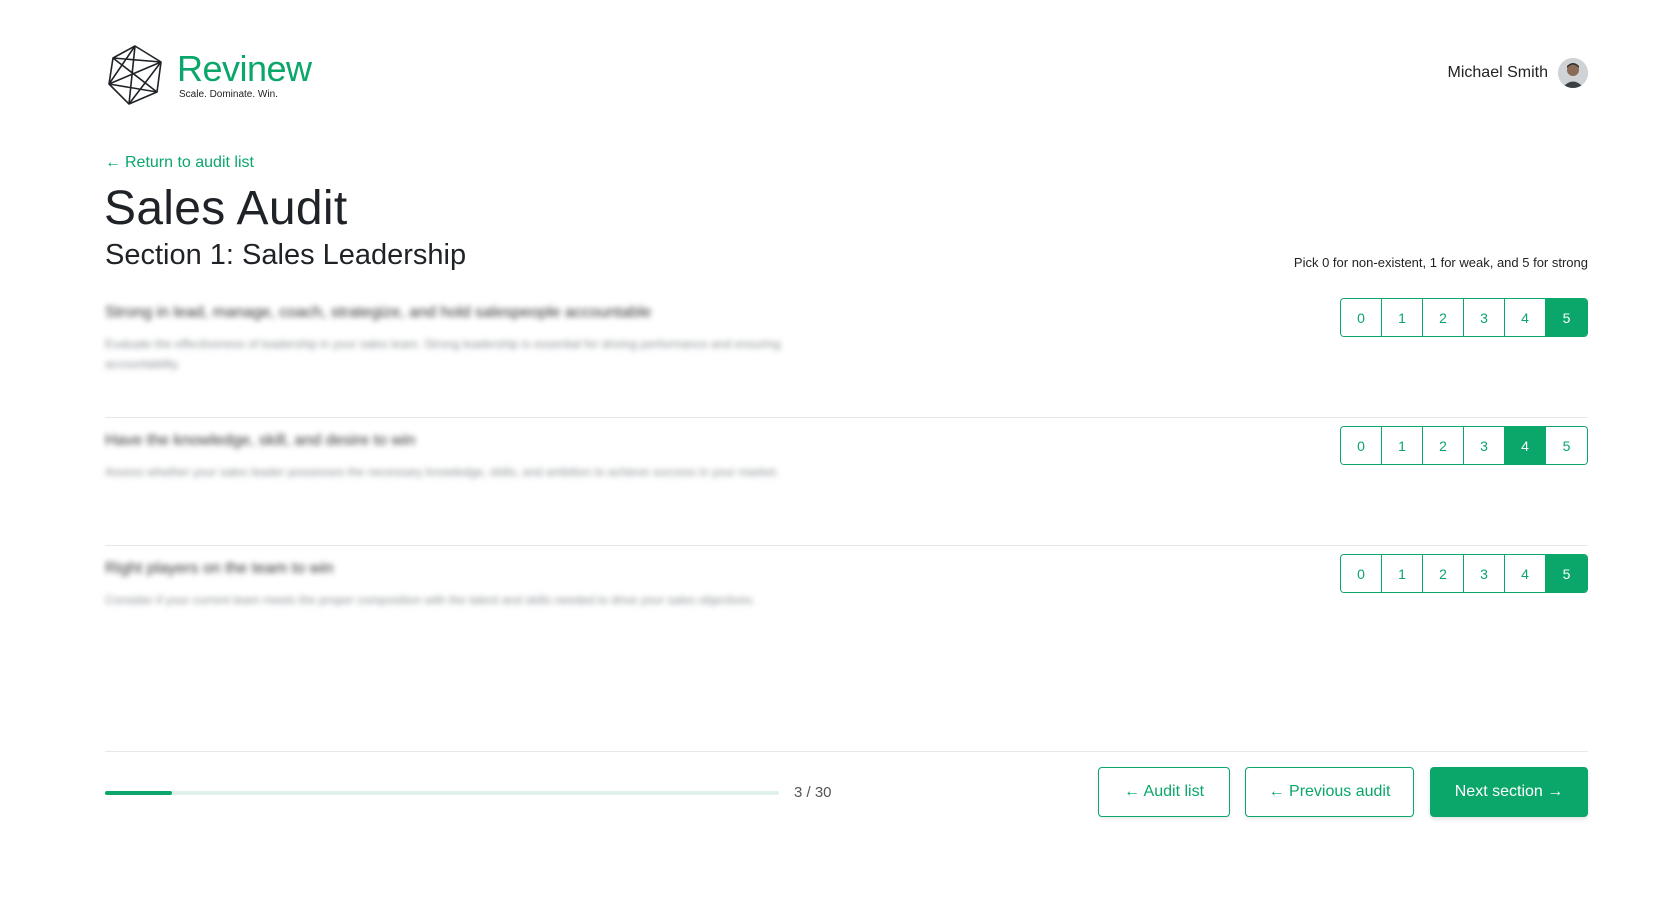  Describe the element at coordinates (1329, 792) in the screenshot. I see `previous-audit-button: ← Previous audit` at that location.